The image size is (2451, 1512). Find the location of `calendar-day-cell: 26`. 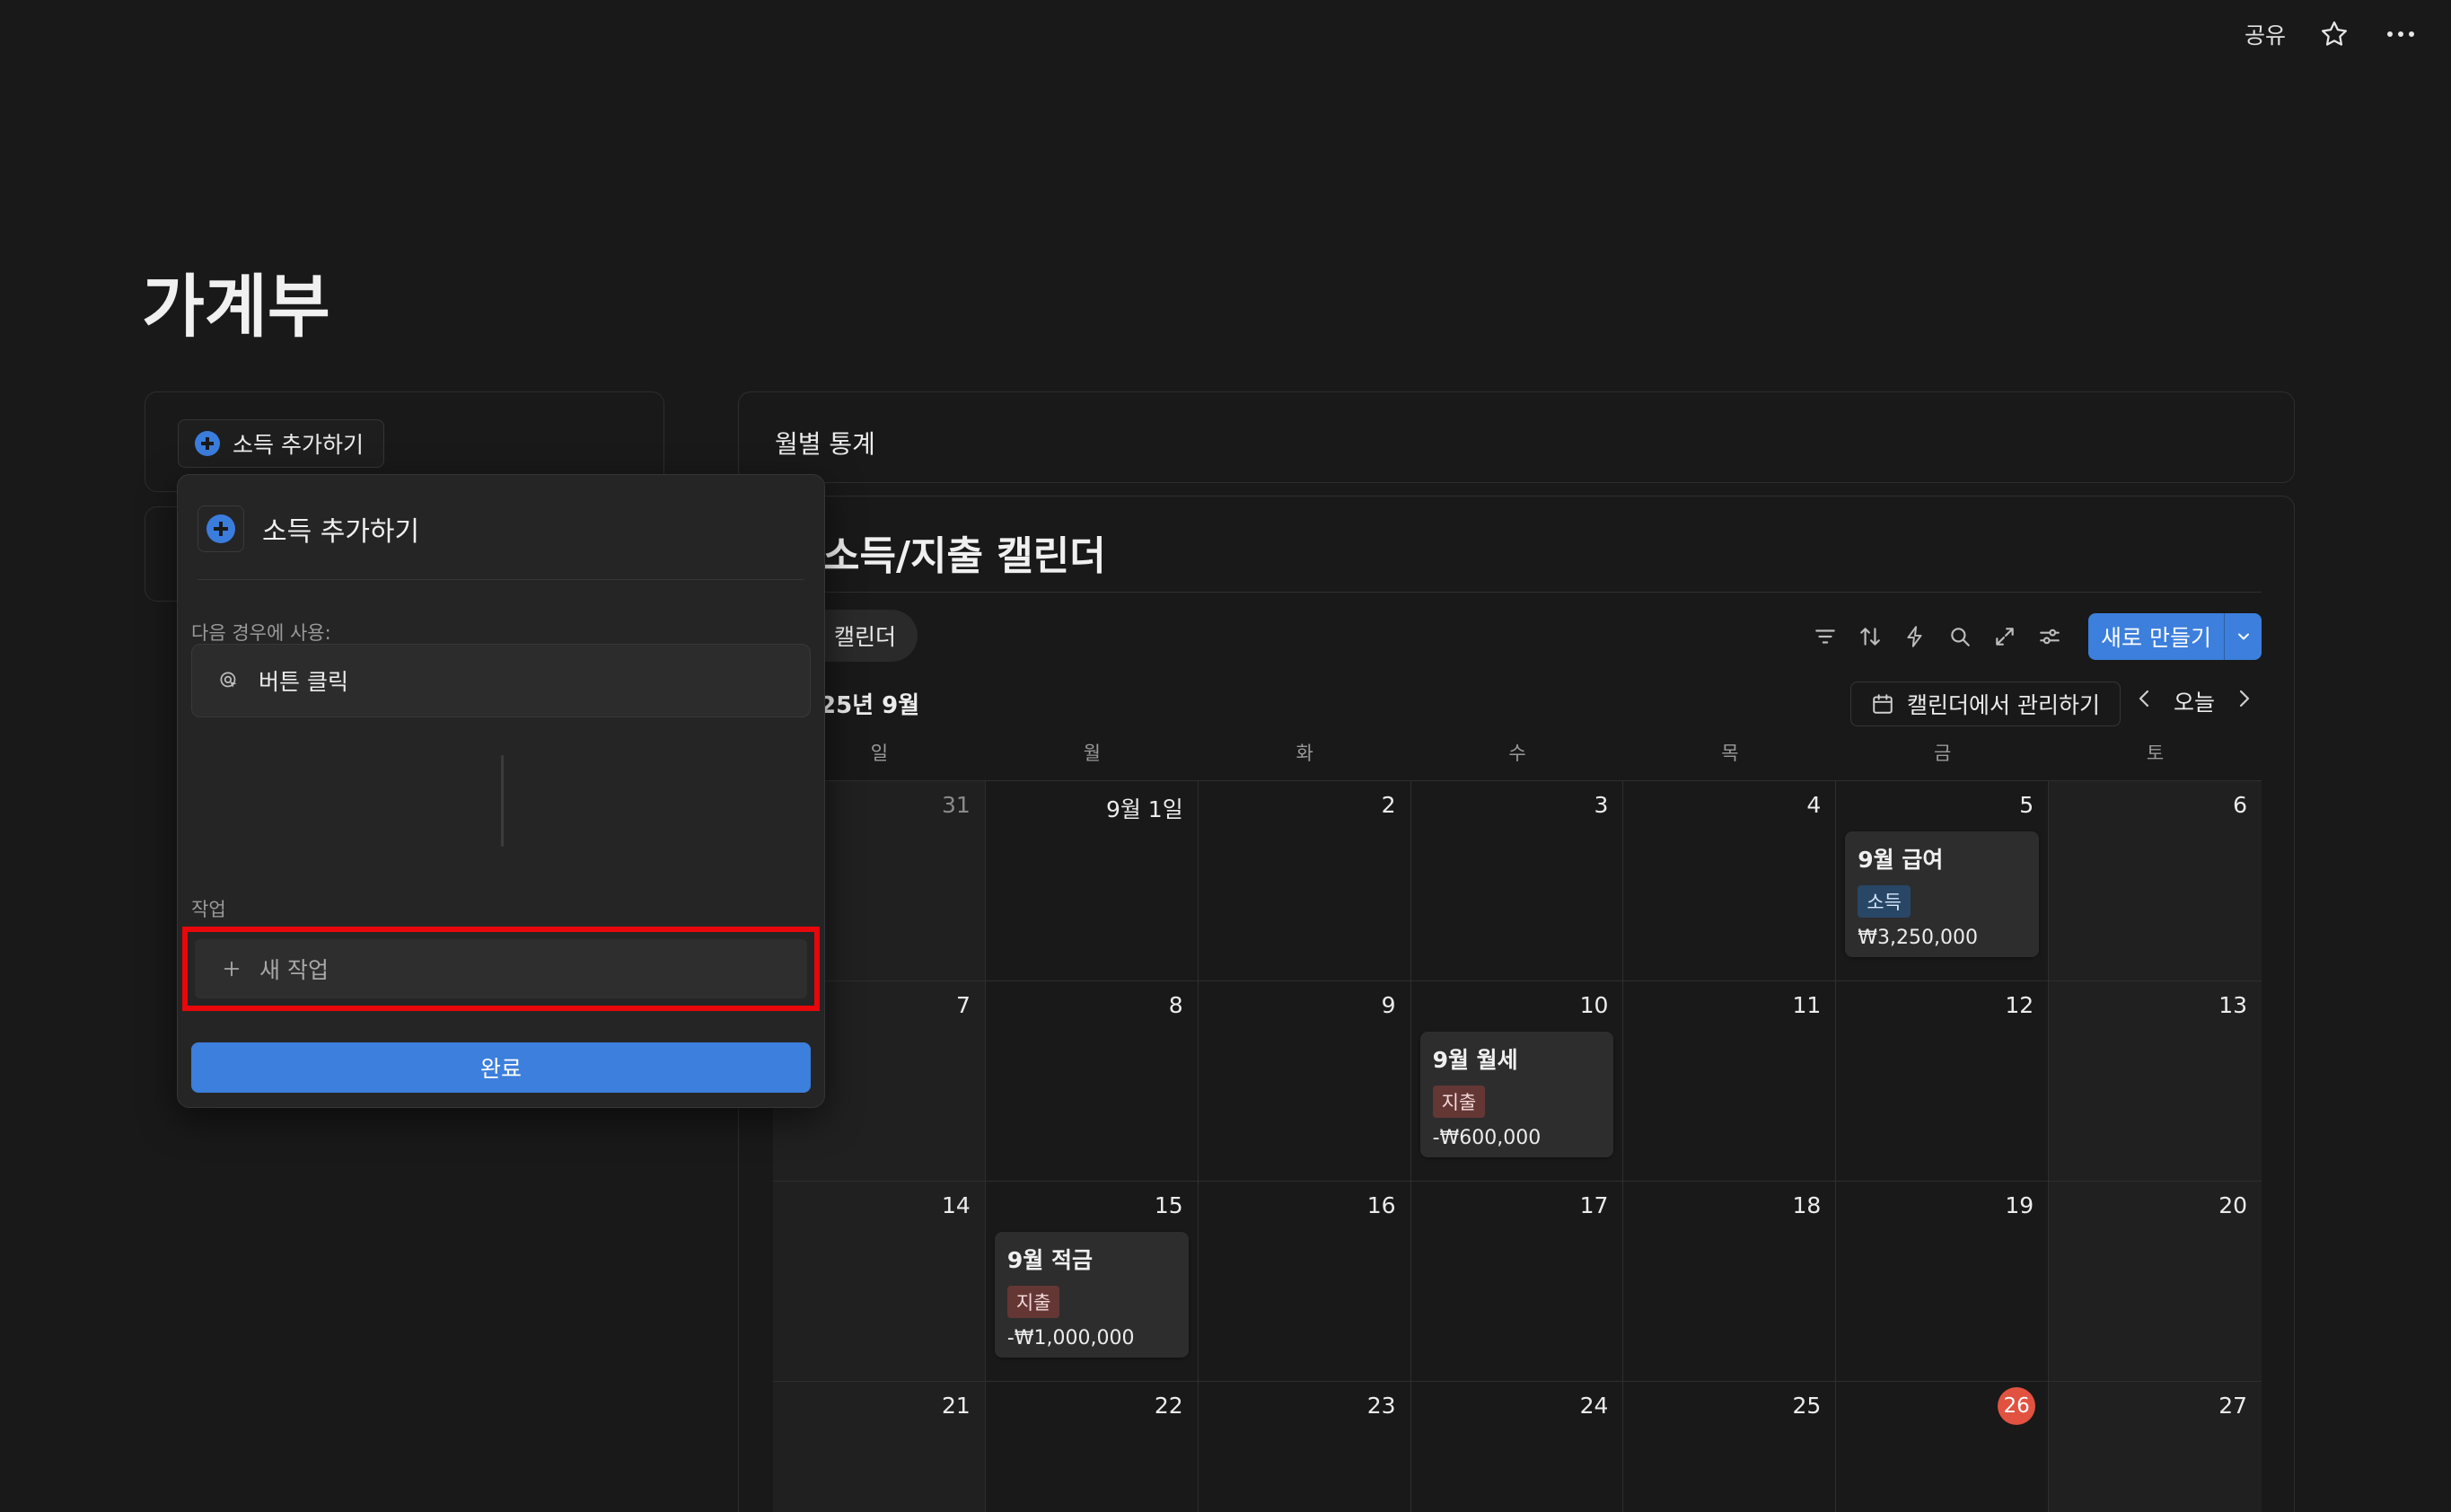

calendar-day-cell: 26 is located at coordinates (1943, 1447).